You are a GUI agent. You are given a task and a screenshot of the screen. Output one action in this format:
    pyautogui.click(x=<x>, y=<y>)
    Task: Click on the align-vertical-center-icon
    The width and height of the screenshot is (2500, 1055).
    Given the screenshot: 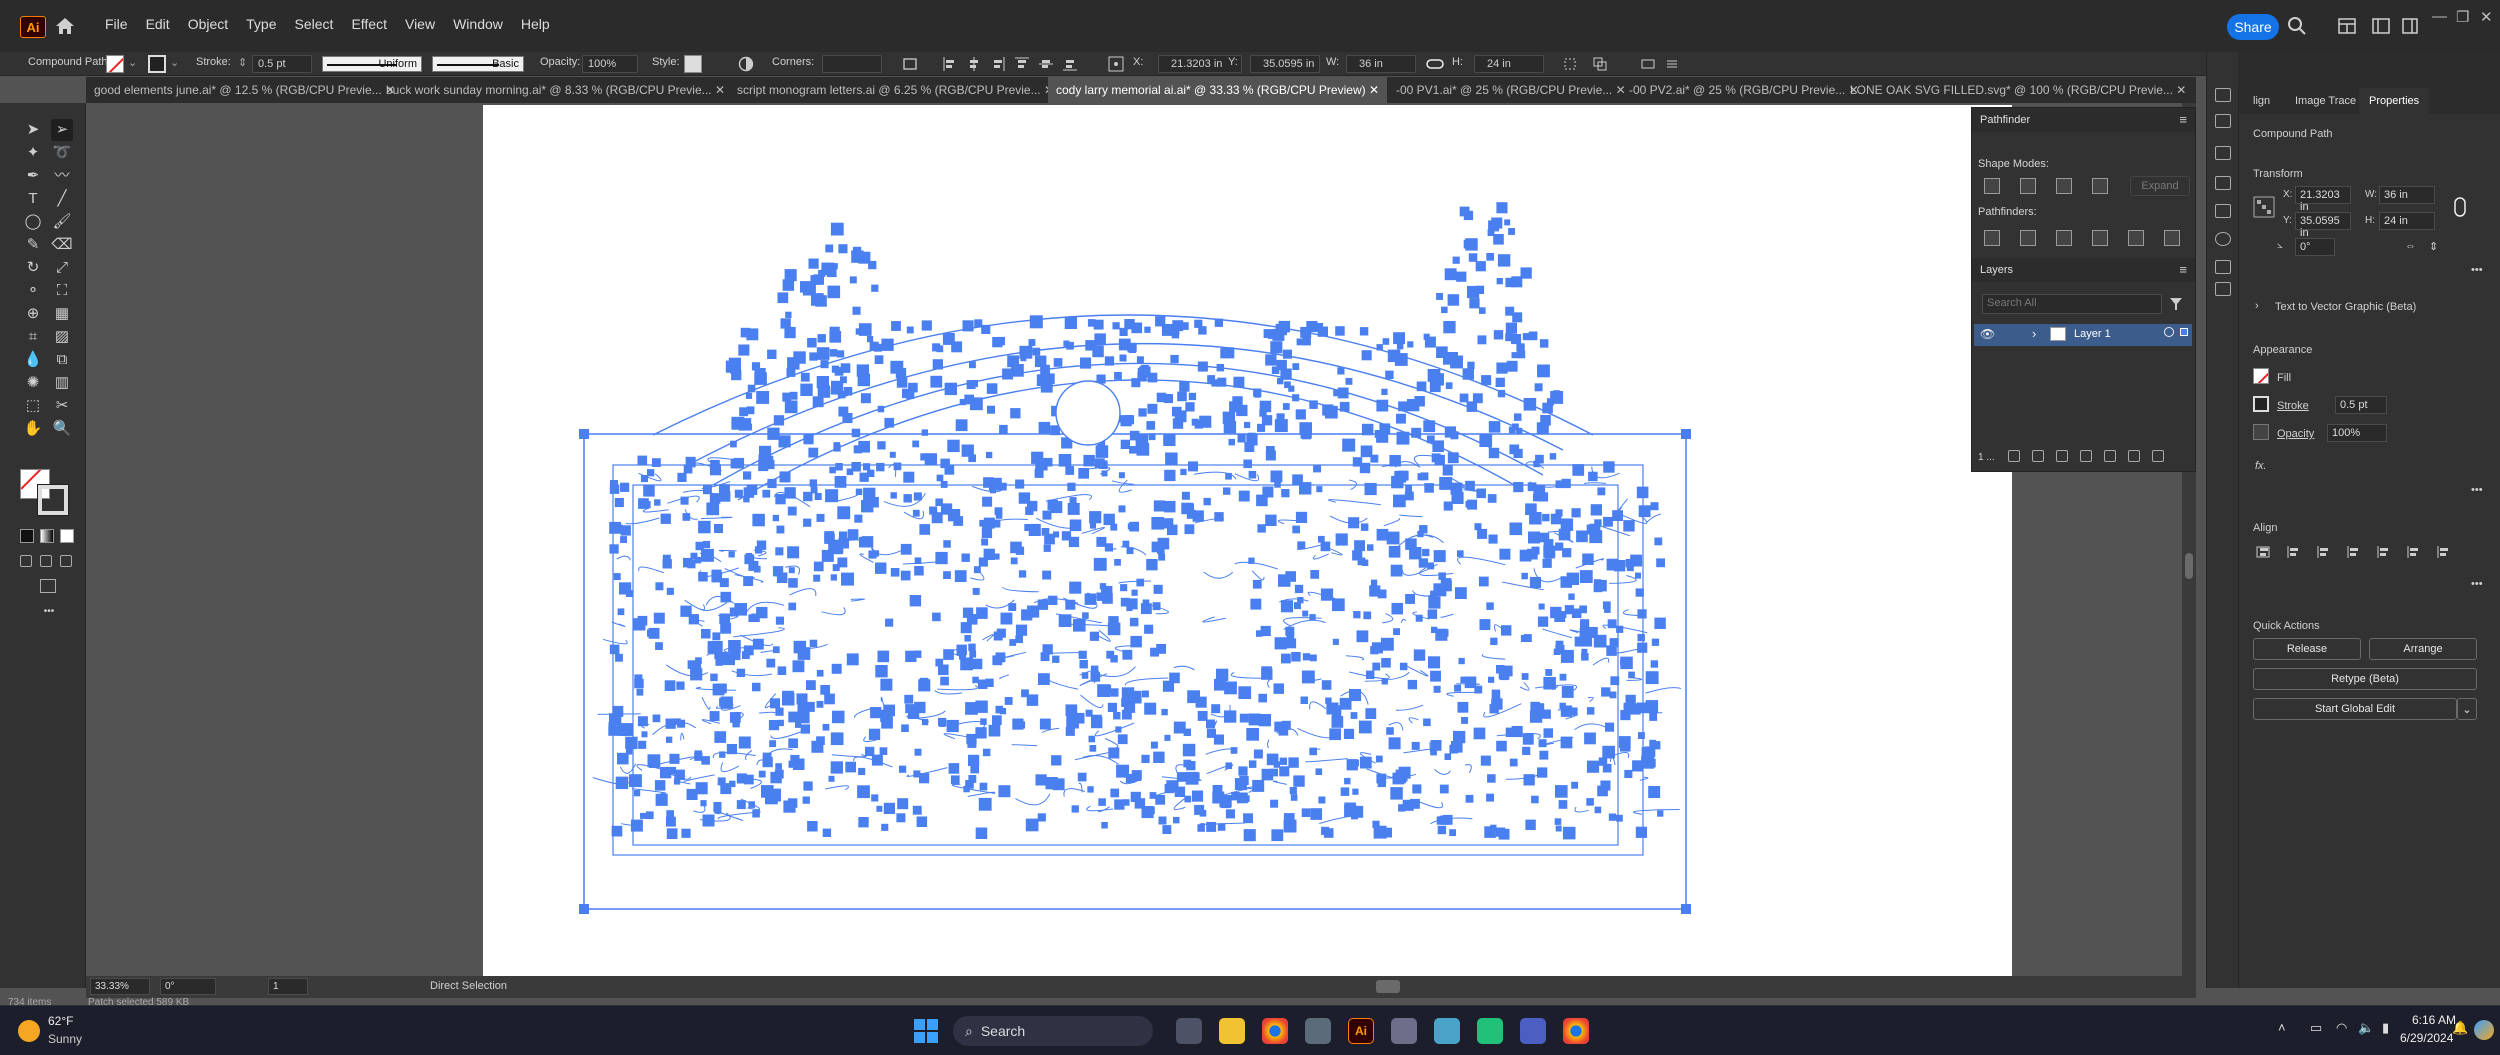 What is the action you would take?
    pyautogui.click(x=2413, y=552)
    